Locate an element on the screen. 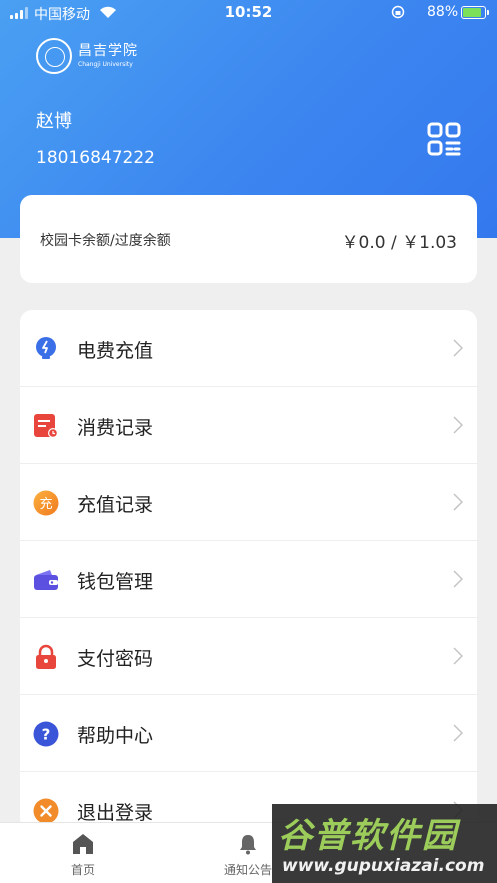  menu-item-payment-password: 支付密码 is located at coordinates (248, 656).